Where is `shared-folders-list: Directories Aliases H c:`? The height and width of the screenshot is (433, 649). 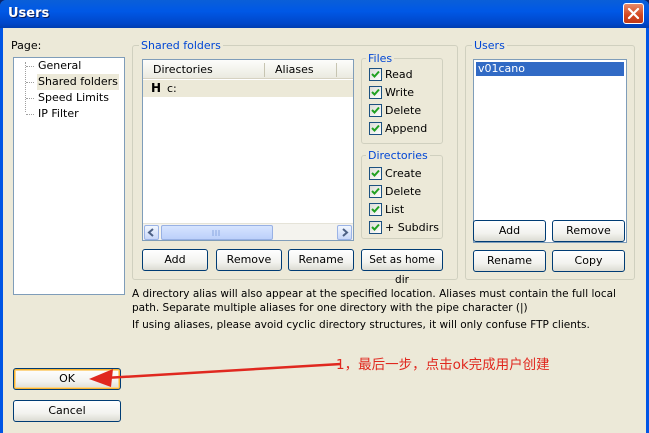 shared-folders-list: Directories Aliases H c: is located at coordinates (248, 150).